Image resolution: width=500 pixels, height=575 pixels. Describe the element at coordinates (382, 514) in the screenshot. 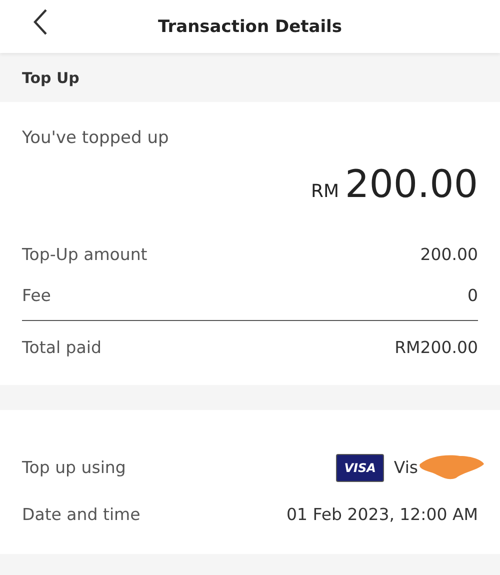

I see `row-value: 01 Feb 2023, 12:00 AM` at that location.